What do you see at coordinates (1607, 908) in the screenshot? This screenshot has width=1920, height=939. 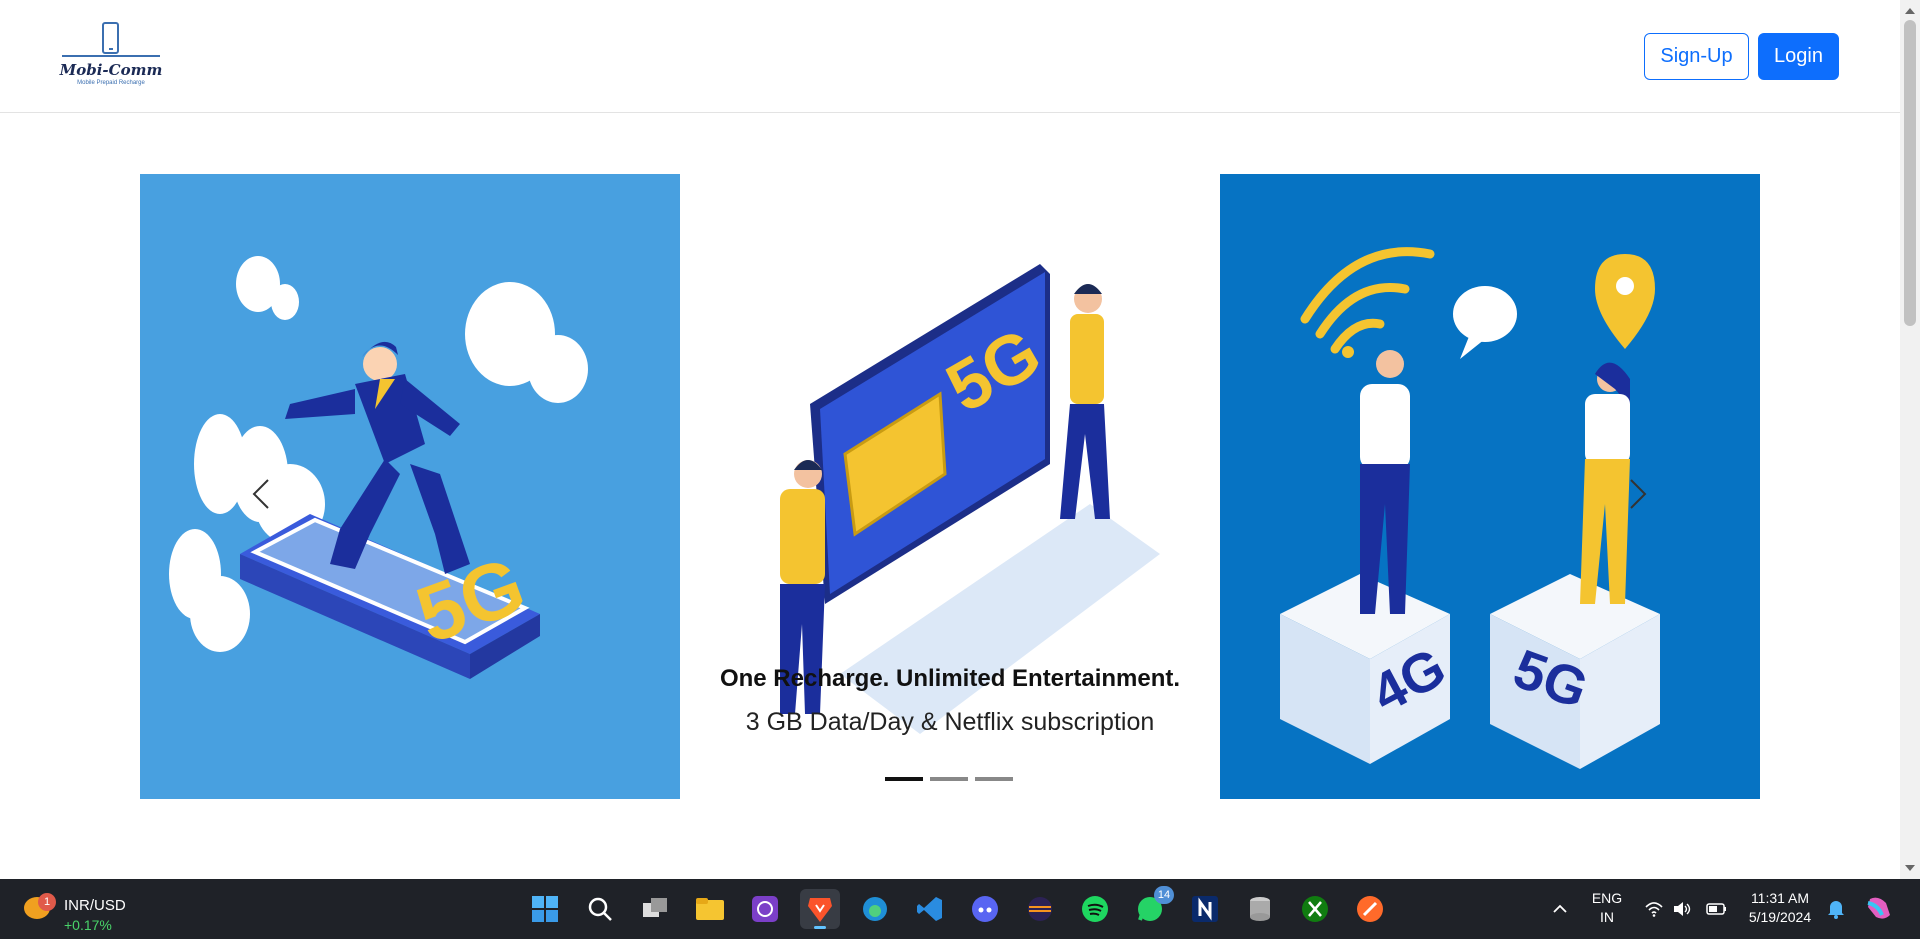 I see `language-indicator: ENG IN` at bounding box center [1607, 908].